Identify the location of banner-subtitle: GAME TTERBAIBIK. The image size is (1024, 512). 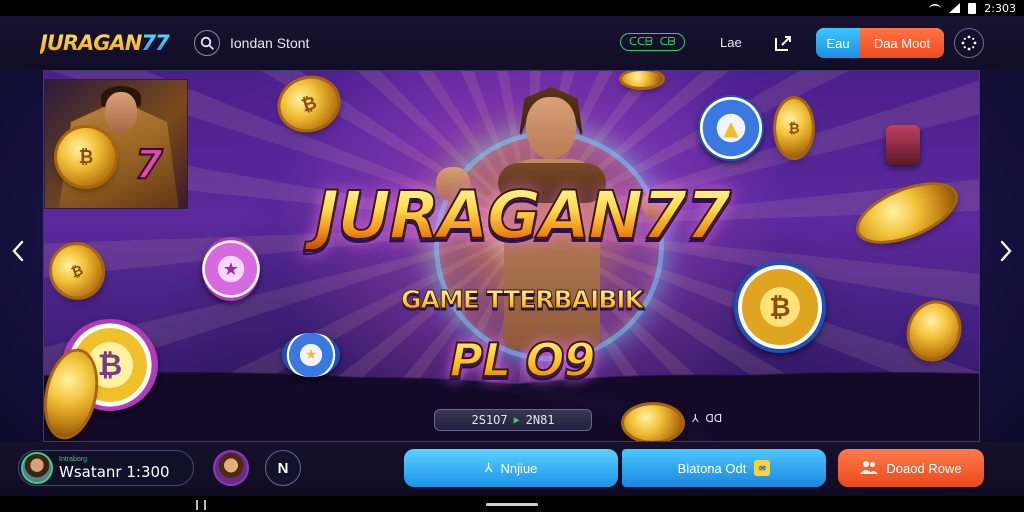
(522, 300).